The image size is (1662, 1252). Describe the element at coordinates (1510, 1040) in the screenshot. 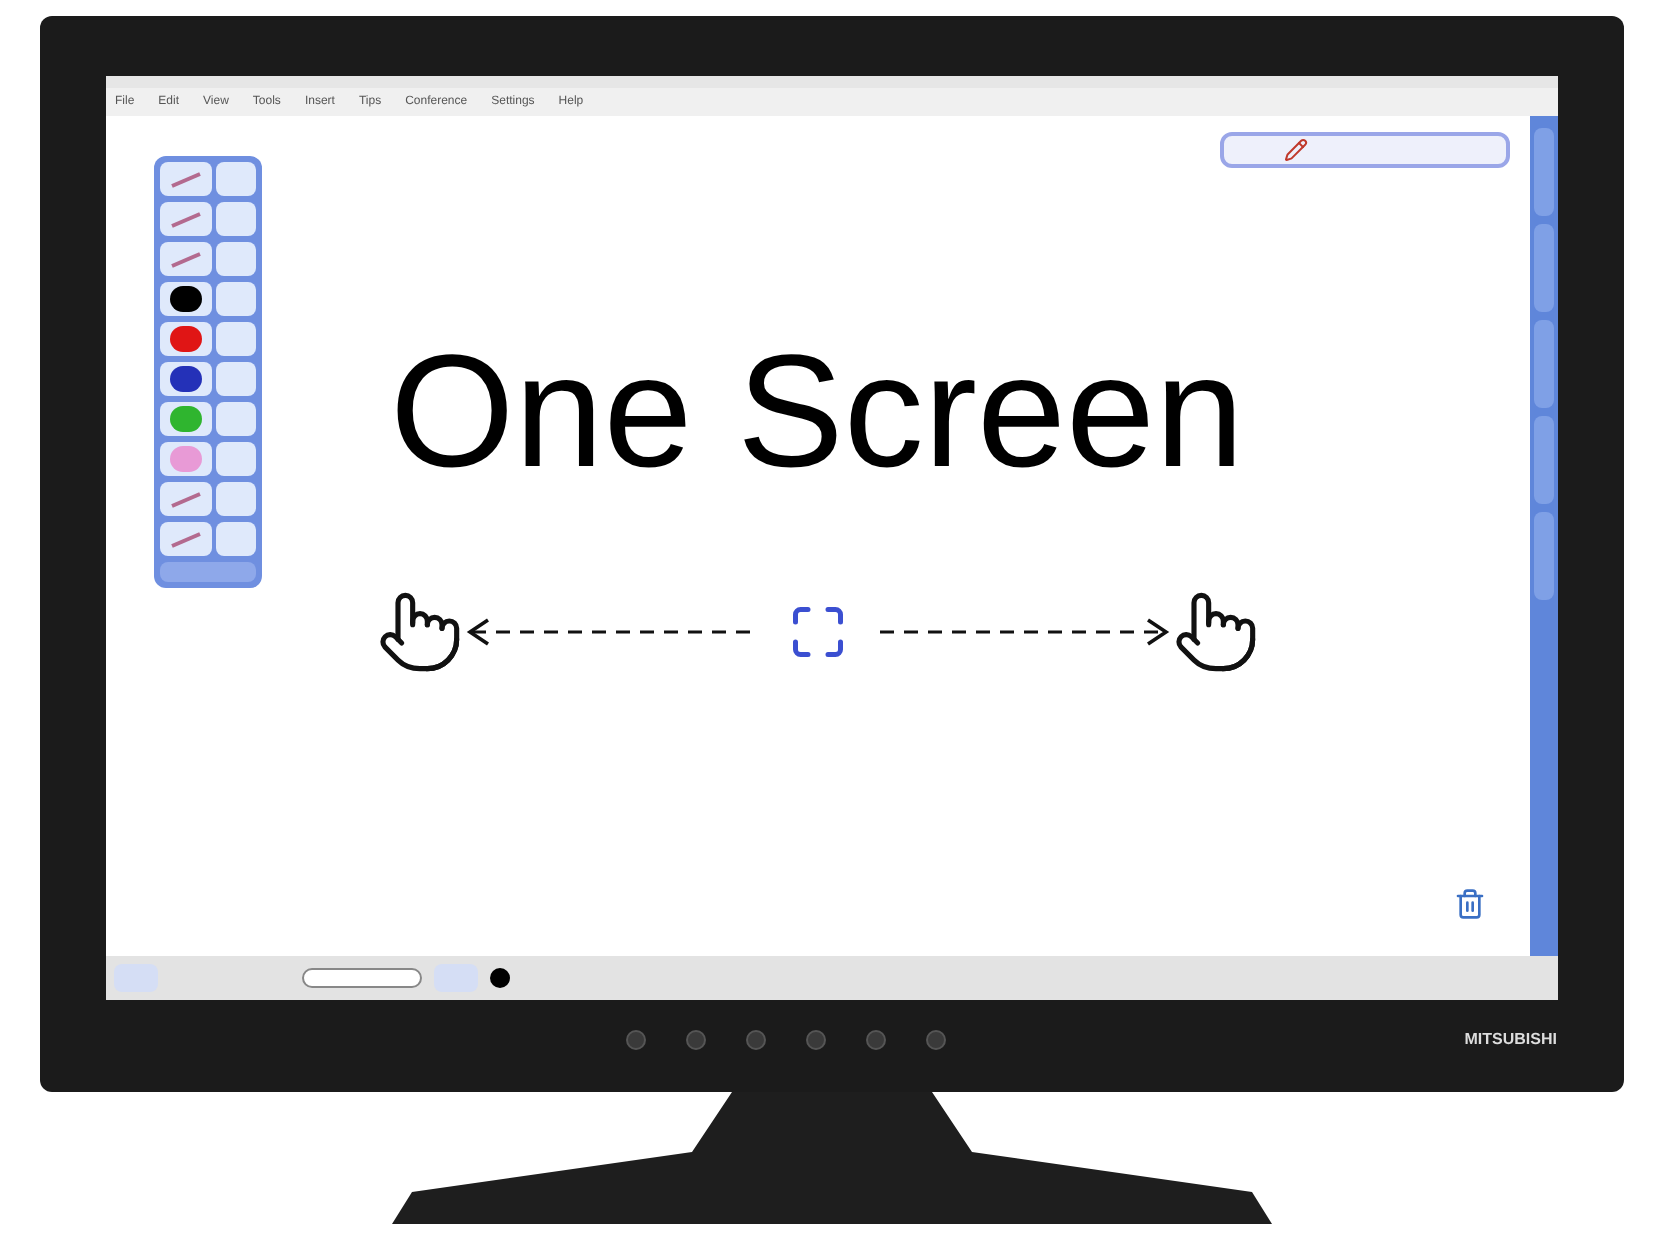

I see `brand-logo: MITSUBISHI` at that location.